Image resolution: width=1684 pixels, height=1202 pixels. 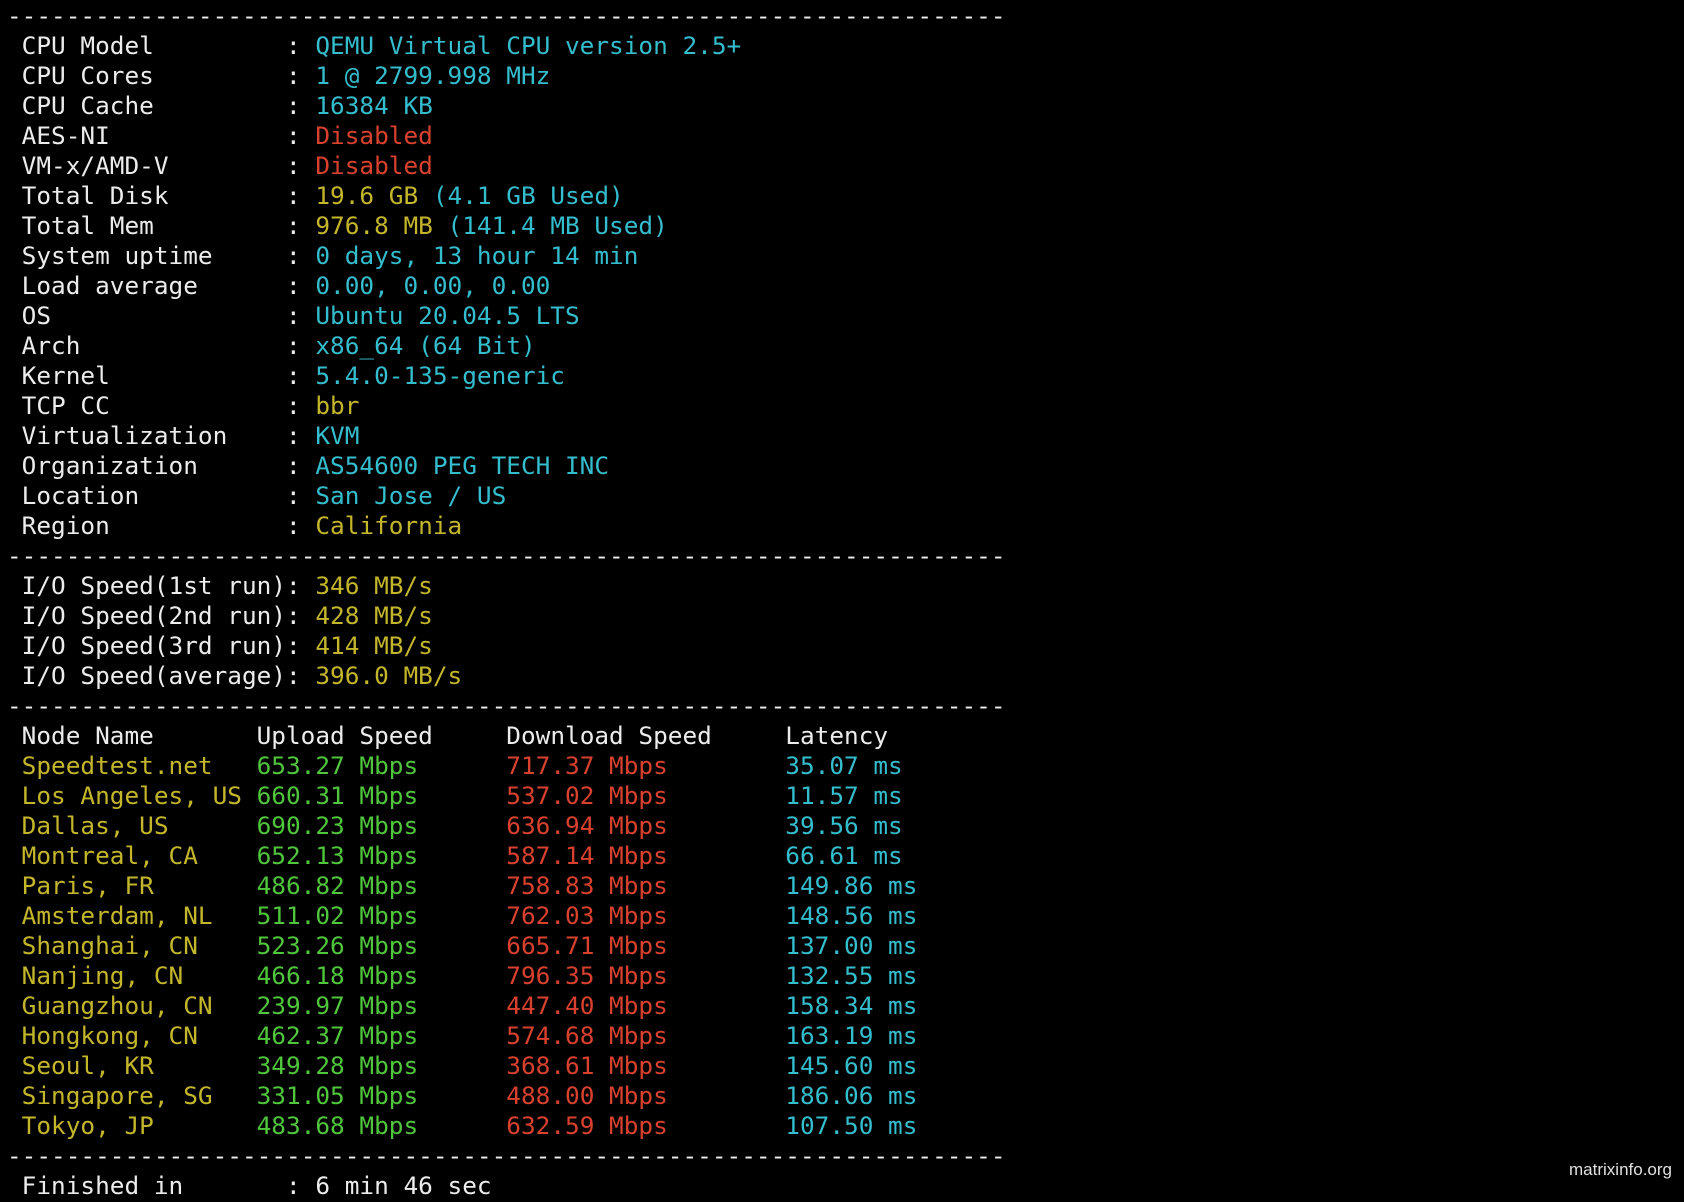 I want to click on io-value: 346 MB/s, so click(x=374, y=585).